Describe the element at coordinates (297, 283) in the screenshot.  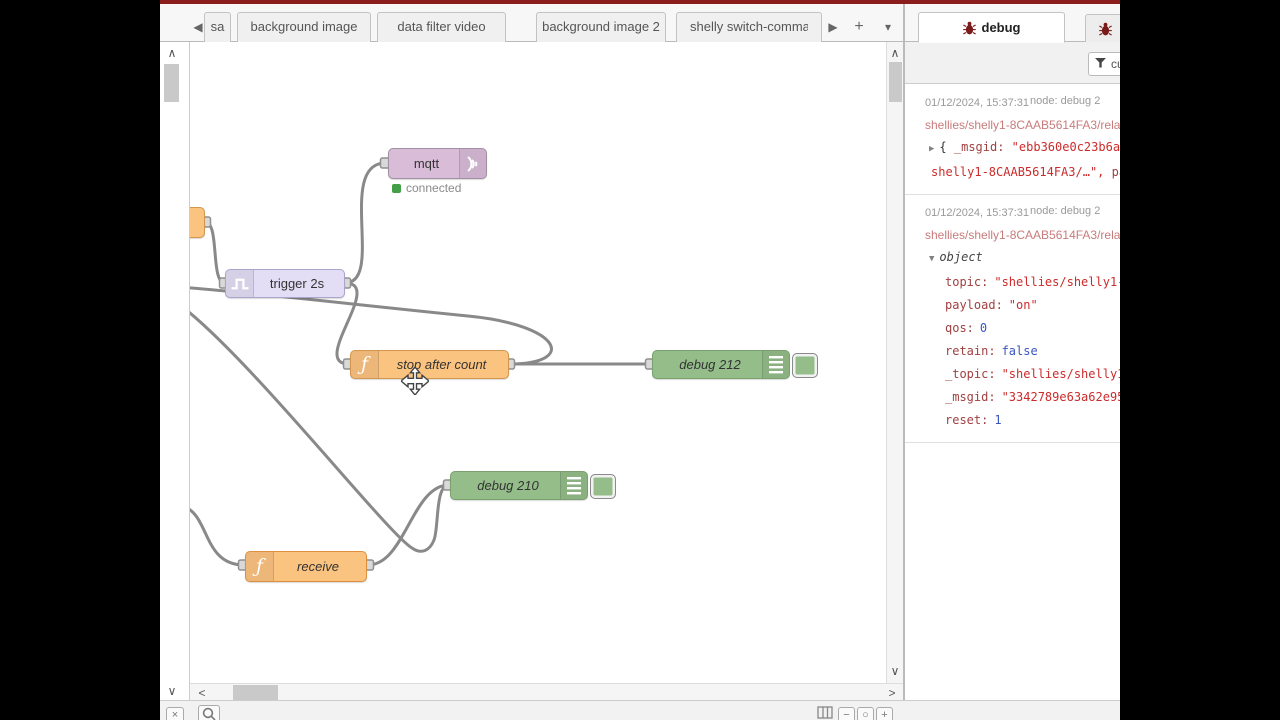
I see `node-label: trigger 2s` at that location.